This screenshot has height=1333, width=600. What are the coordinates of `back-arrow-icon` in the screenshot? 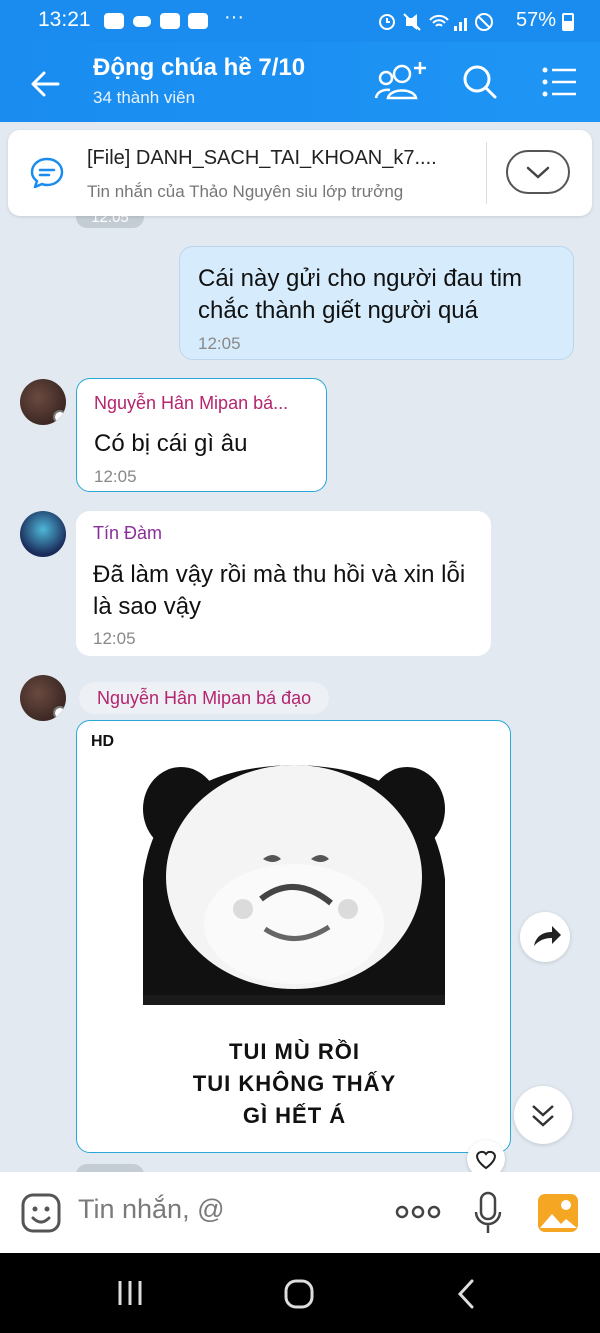 It's located at (45, 84).